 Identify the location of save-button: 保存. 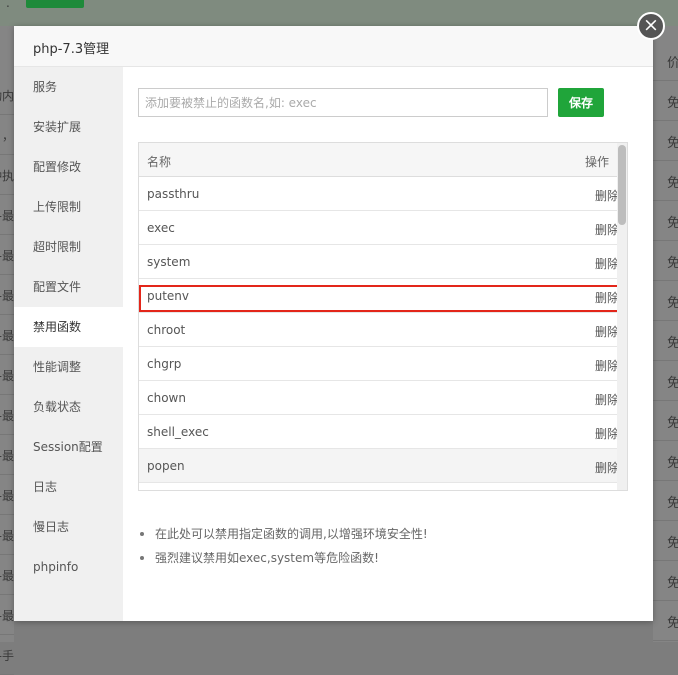
(581, 102).